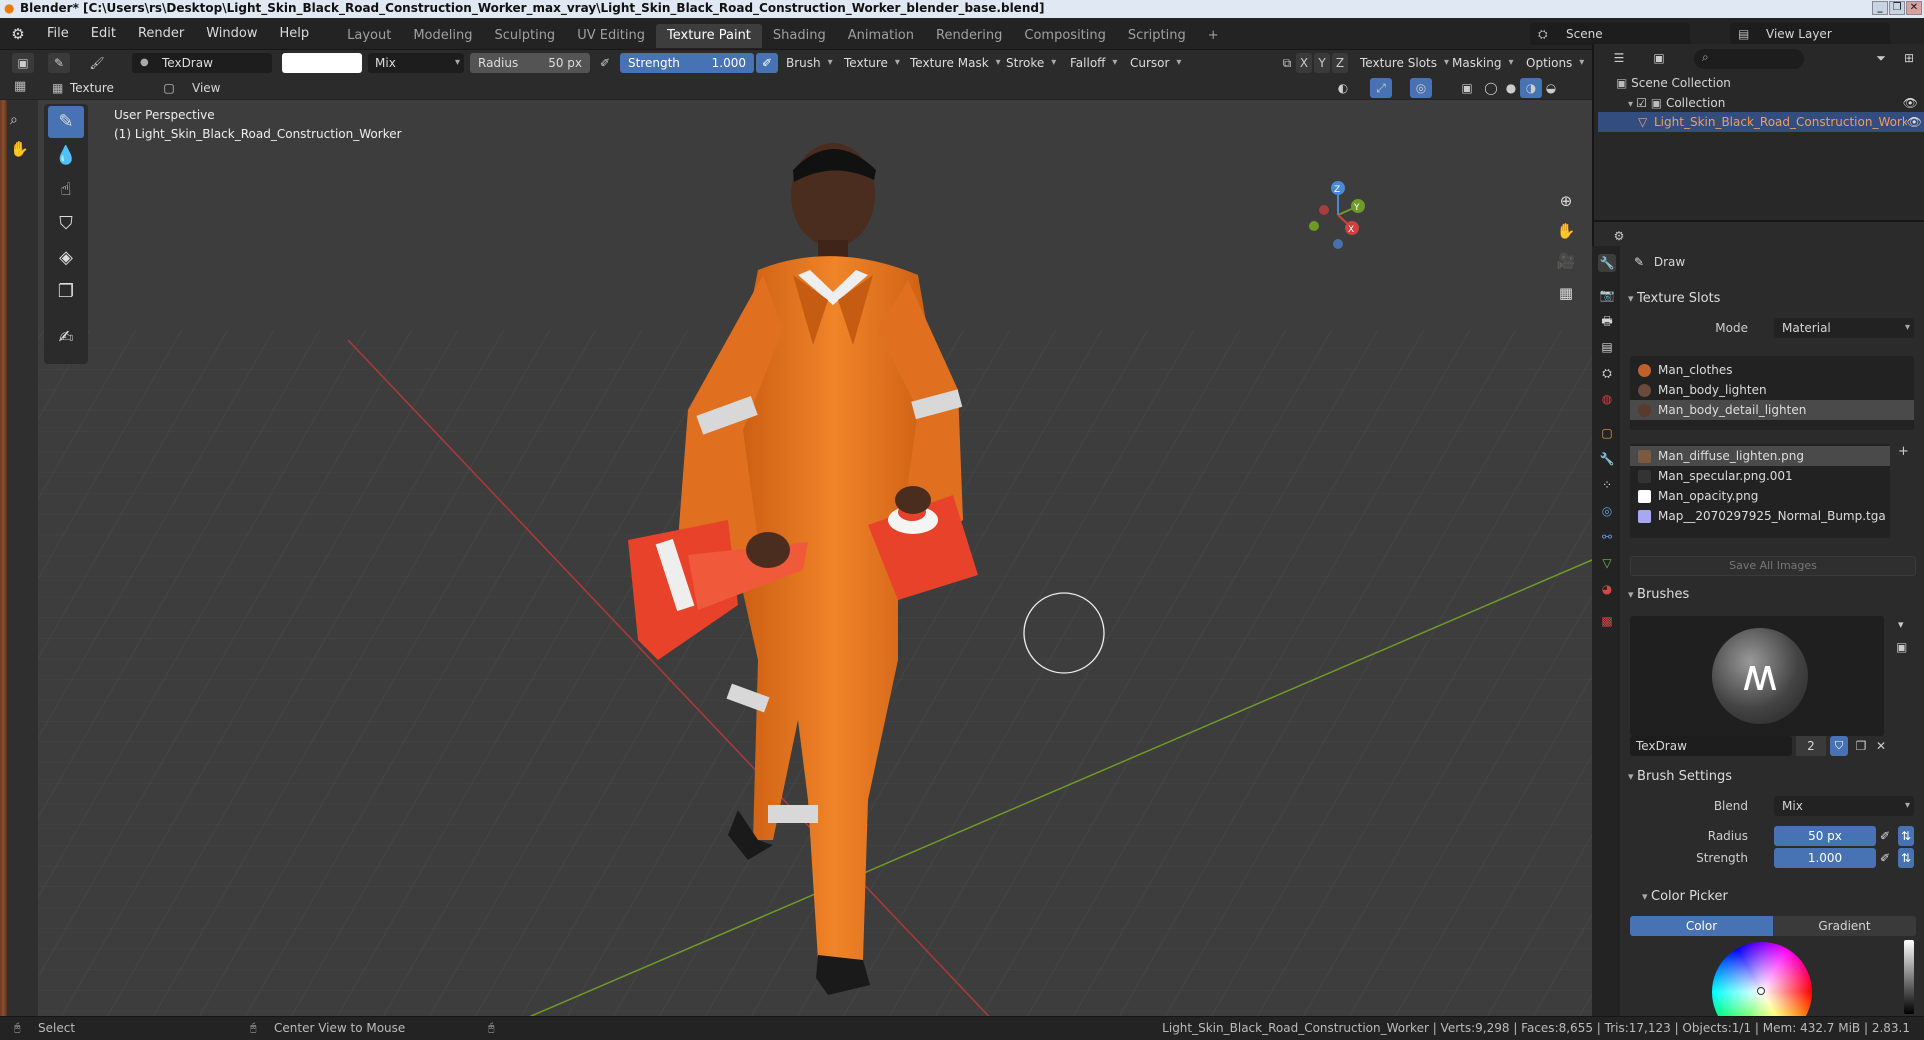 The height and width of the screenshot is (1040, 1924). Describe the element at coordinates (1861, 746) in the screenshot. I see `duplicate-brush-icon: ❐` at that location.